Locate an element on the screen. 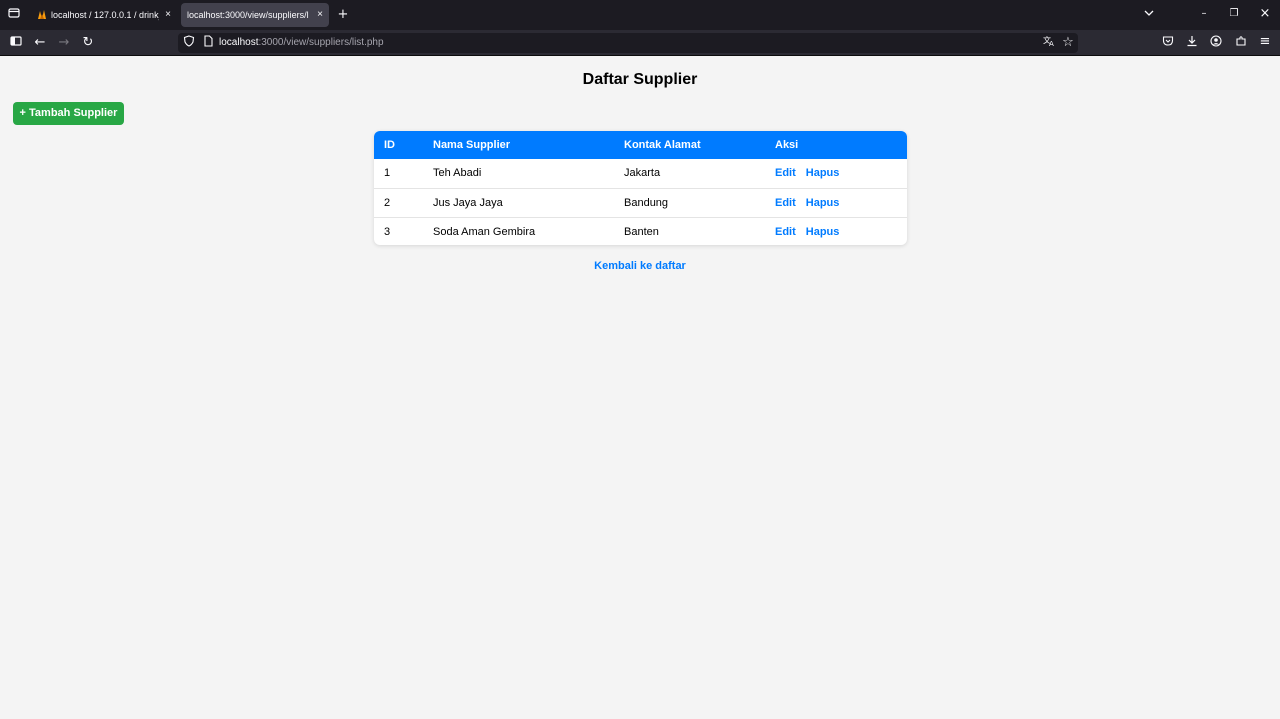  minimize-icon: – is located at coordinates (1204, 14).